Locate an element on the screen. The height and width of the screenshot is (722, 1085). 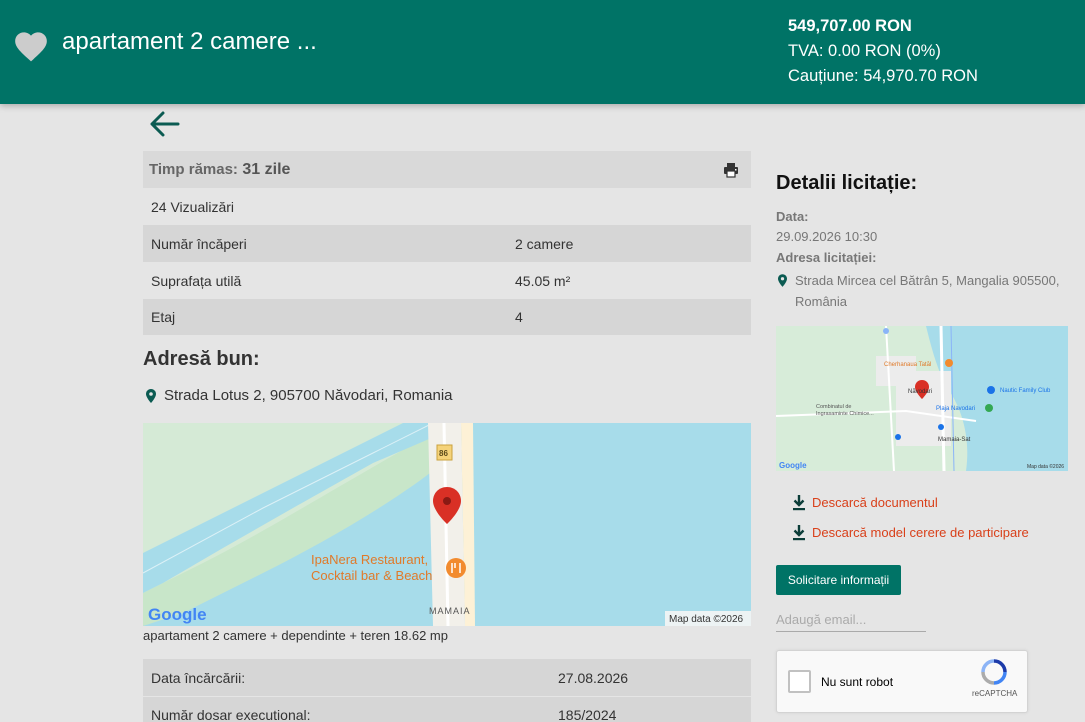
download-document-link: Descarcă documentul is located at coordinates (865, 502).